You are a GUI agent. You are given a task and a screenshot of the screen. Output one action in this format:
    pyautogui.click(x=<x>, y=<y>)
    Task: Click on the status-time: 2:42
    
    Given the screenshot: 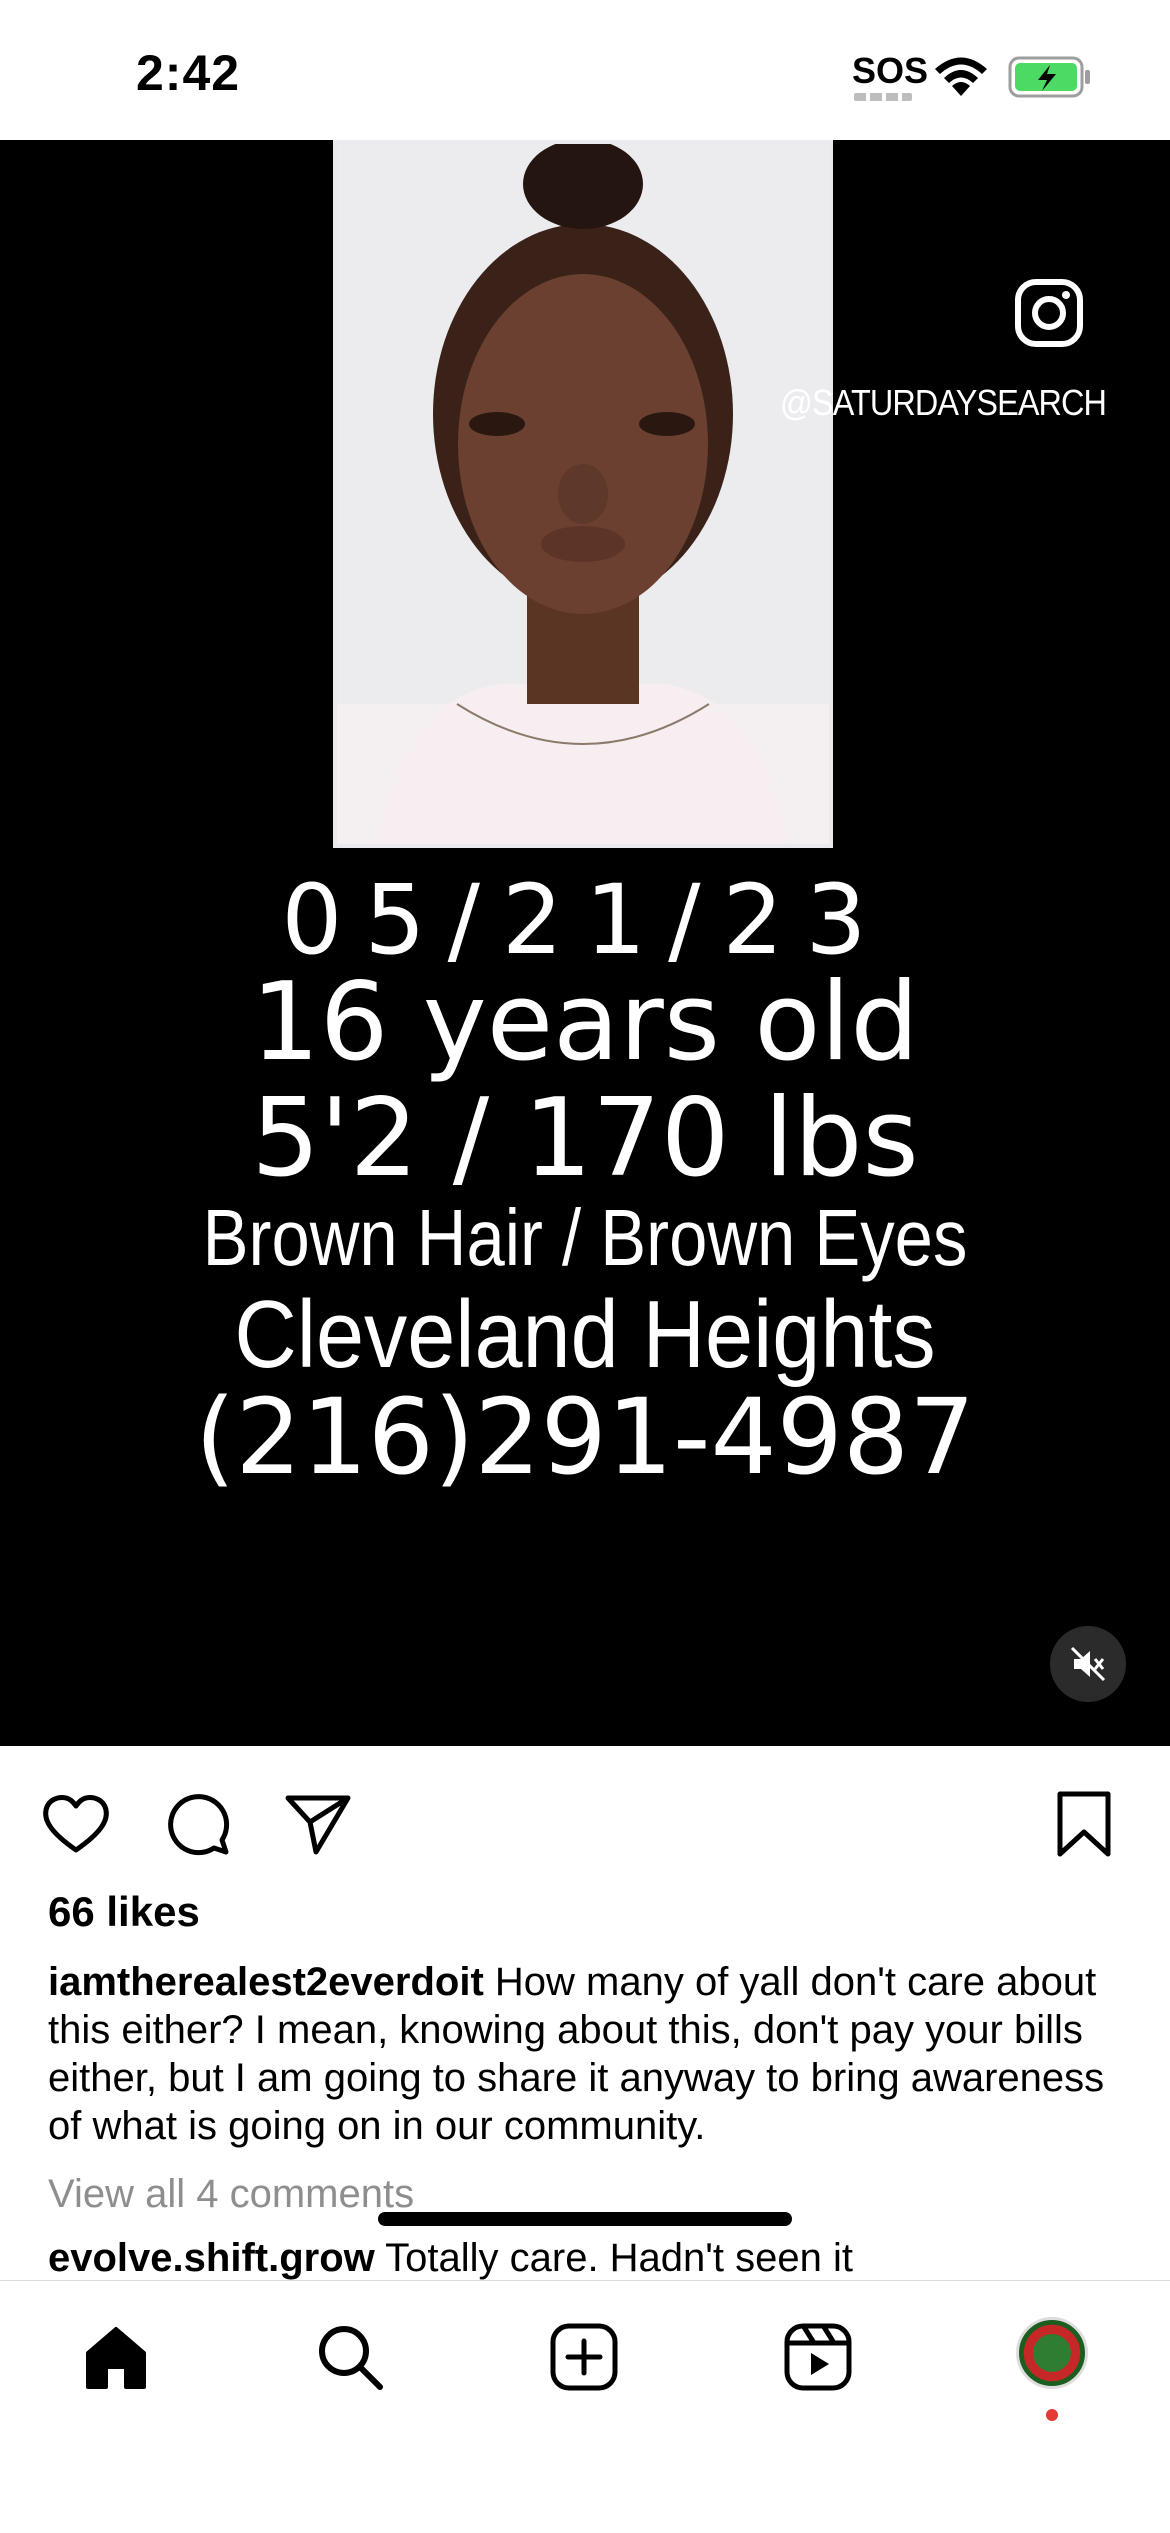 What is the action you would take?
    pyautogui.click(x=188, y=73)
    